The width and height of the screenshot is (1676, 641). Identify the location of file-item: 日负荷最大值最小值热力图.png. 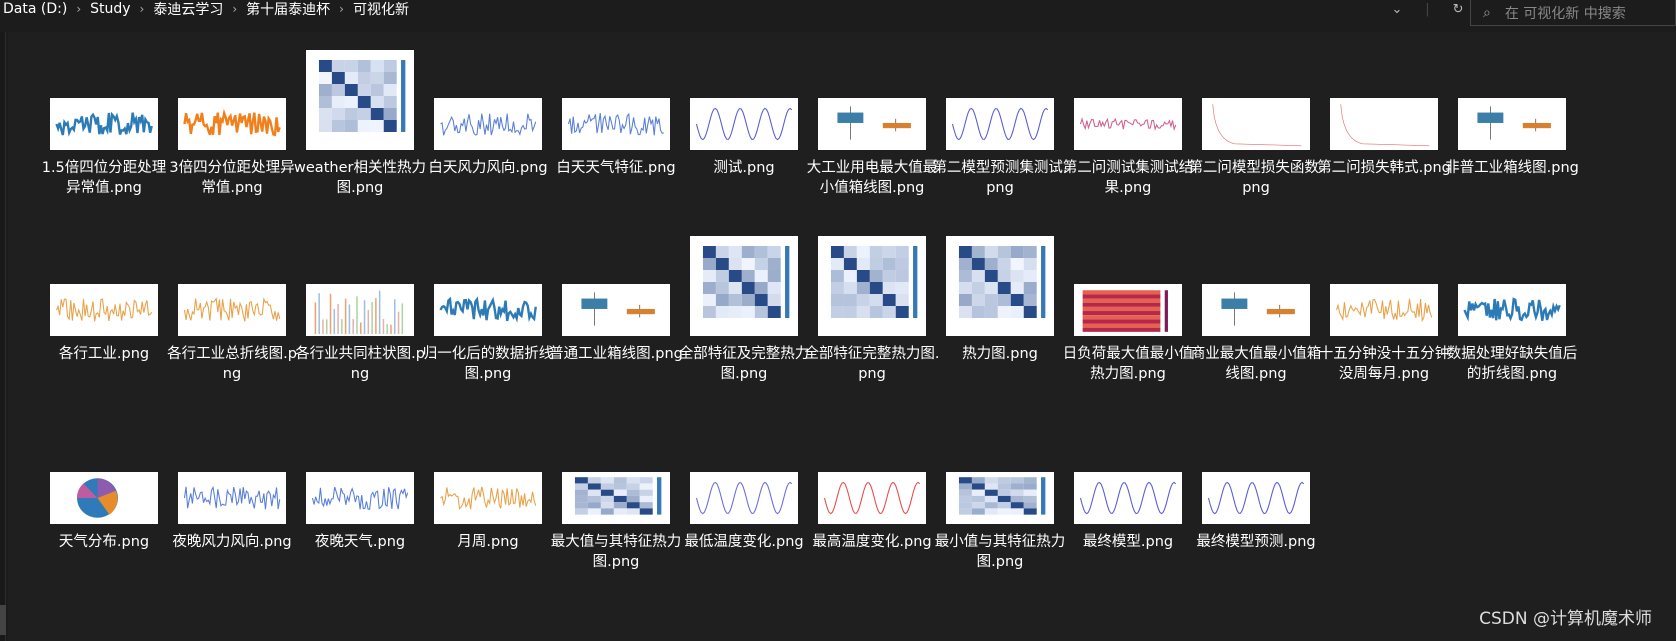
(1126, 353).